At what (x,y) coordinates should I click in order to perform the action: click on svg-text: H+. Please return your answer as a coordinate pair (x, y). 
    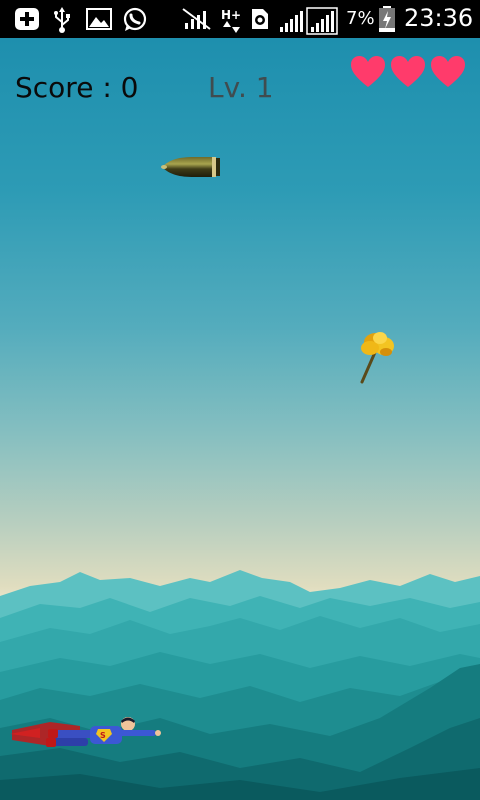
    Looking at the image, I should click on (231, 15).